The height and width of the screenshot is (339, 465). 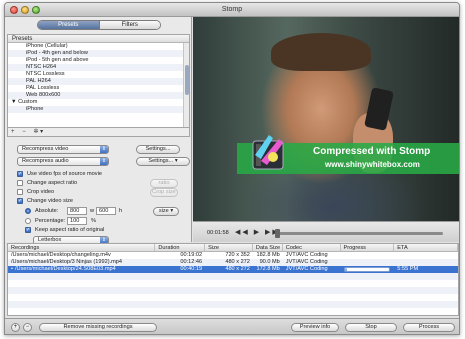 I want to click on cell-size: 480 x 272, so click(x=229, y=269).